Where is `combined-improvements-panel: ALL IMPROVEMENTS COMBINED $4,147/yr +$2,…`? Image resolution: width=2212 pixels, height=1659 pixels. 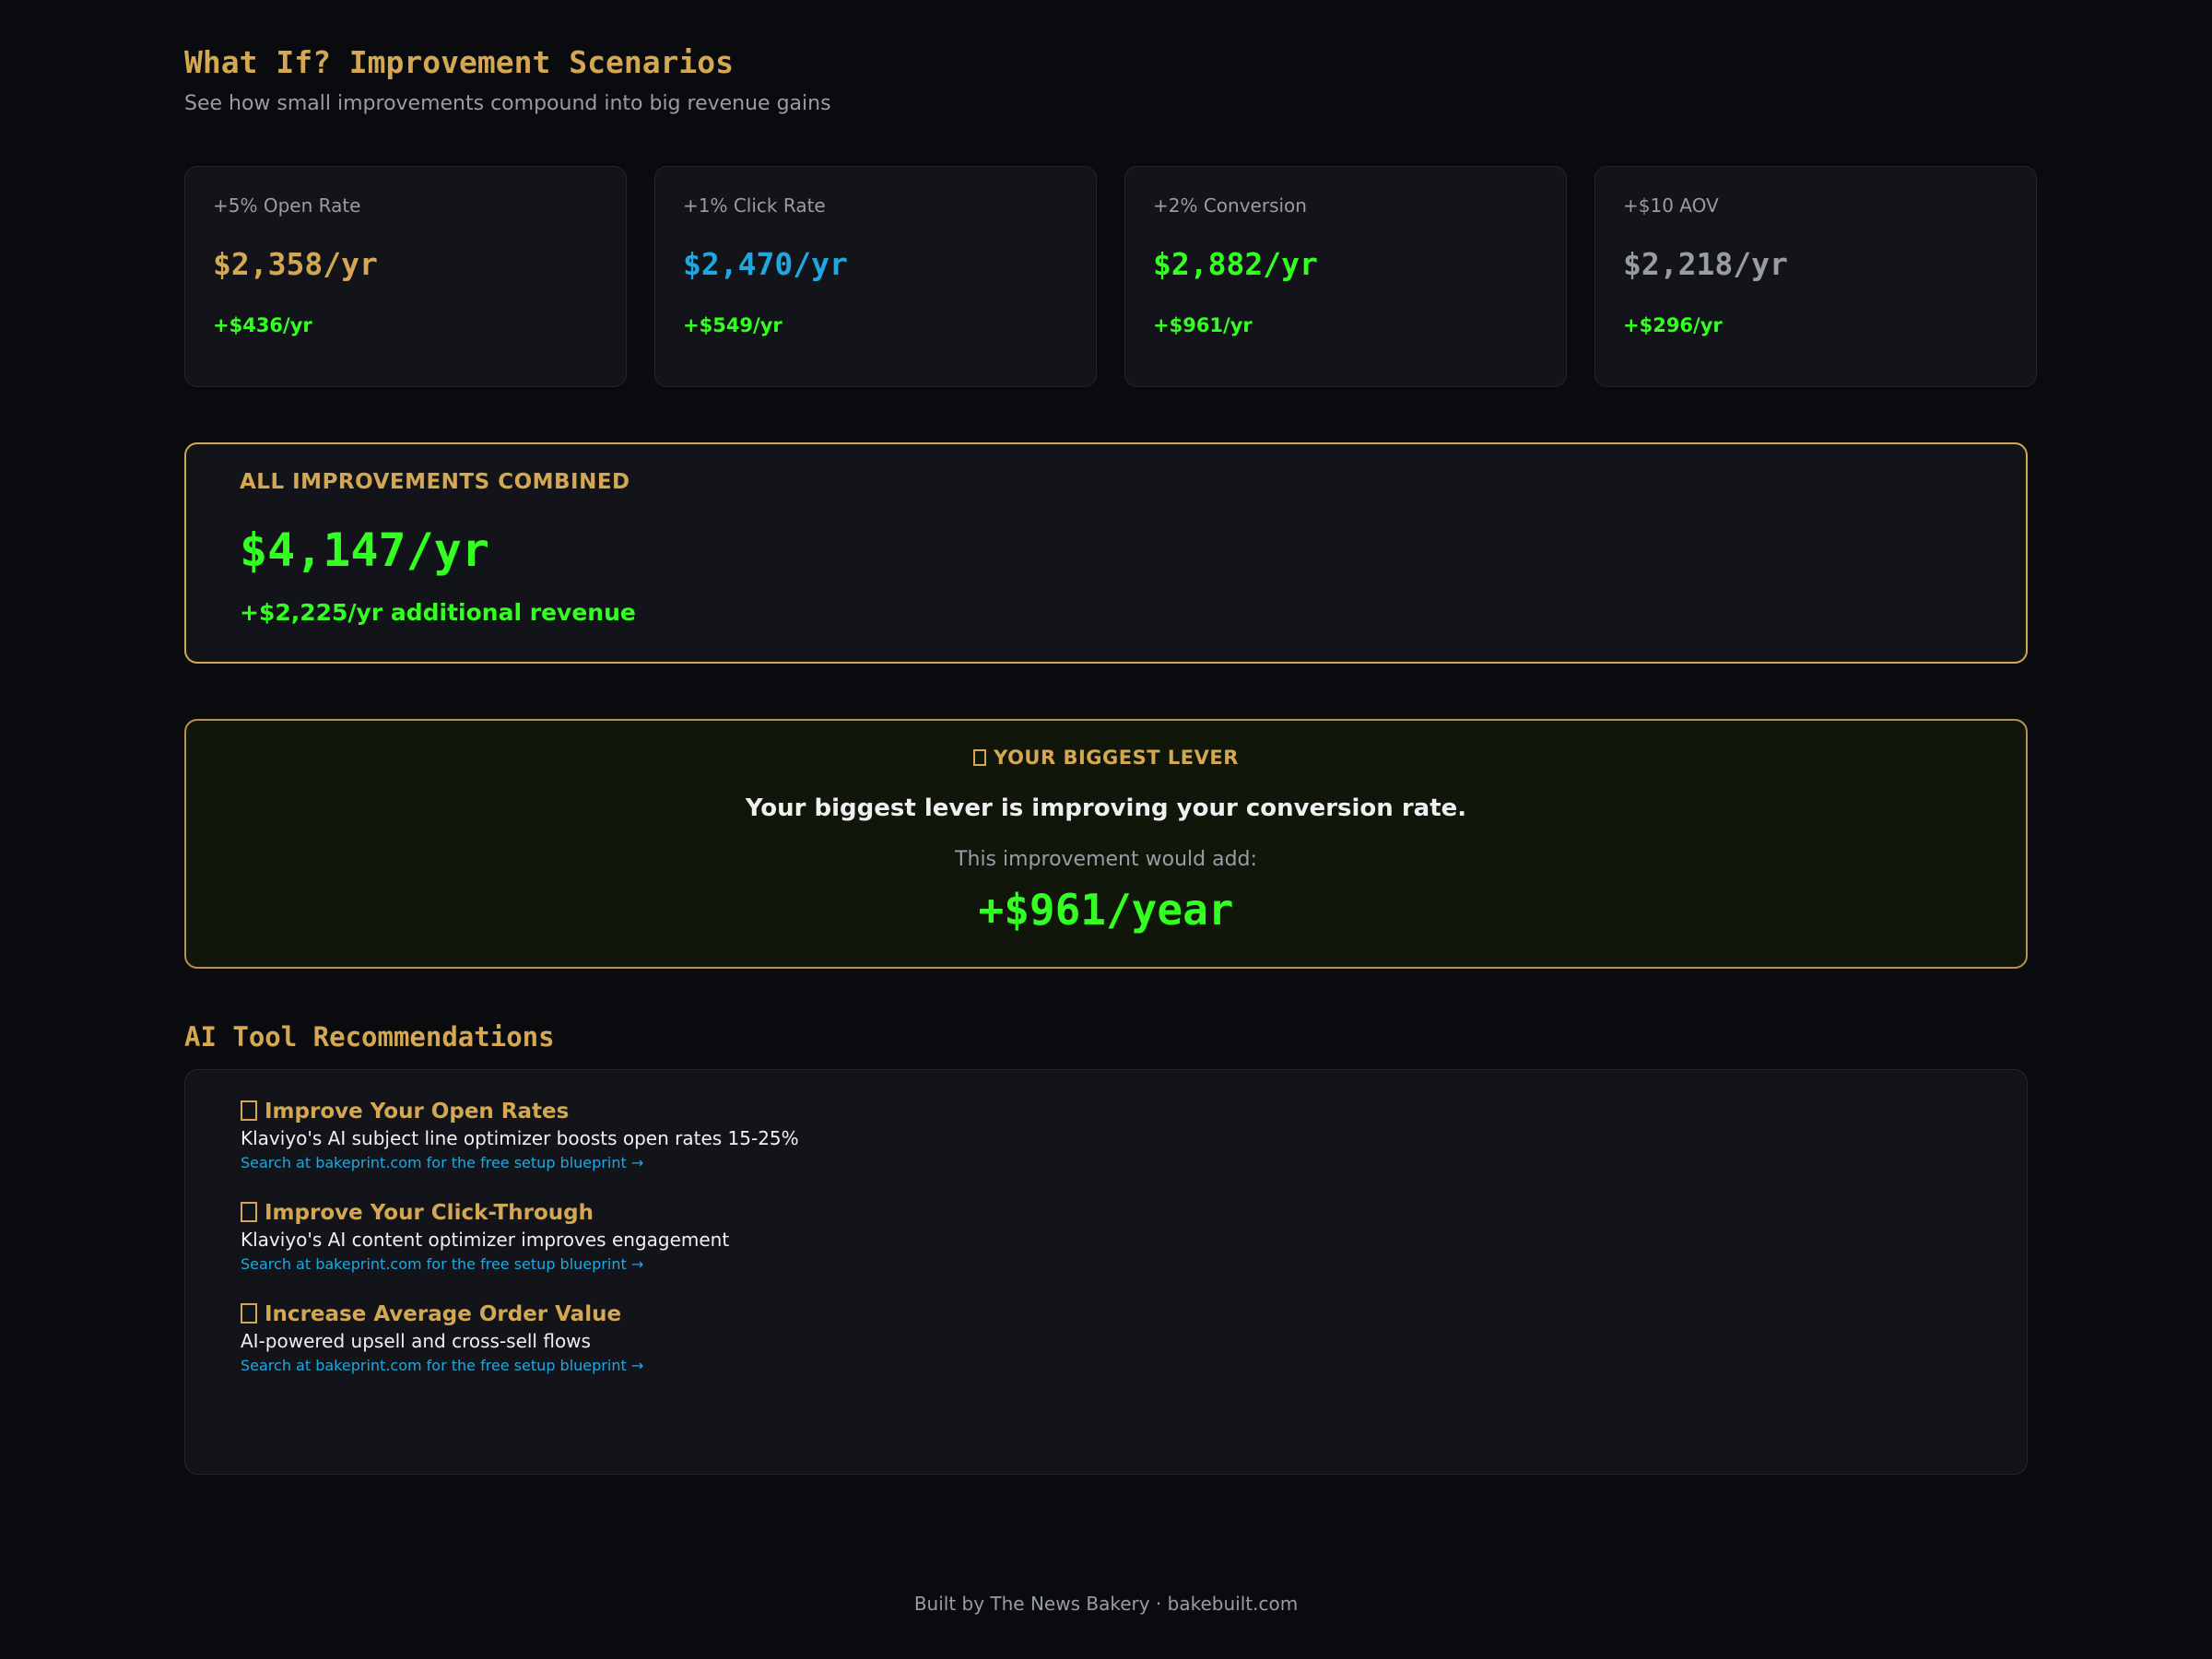 combined-improvements-panel: ALL IMPROVEMENTS COMBINED $4,147/yr +$2,… is located at coordinates (1106, 553).